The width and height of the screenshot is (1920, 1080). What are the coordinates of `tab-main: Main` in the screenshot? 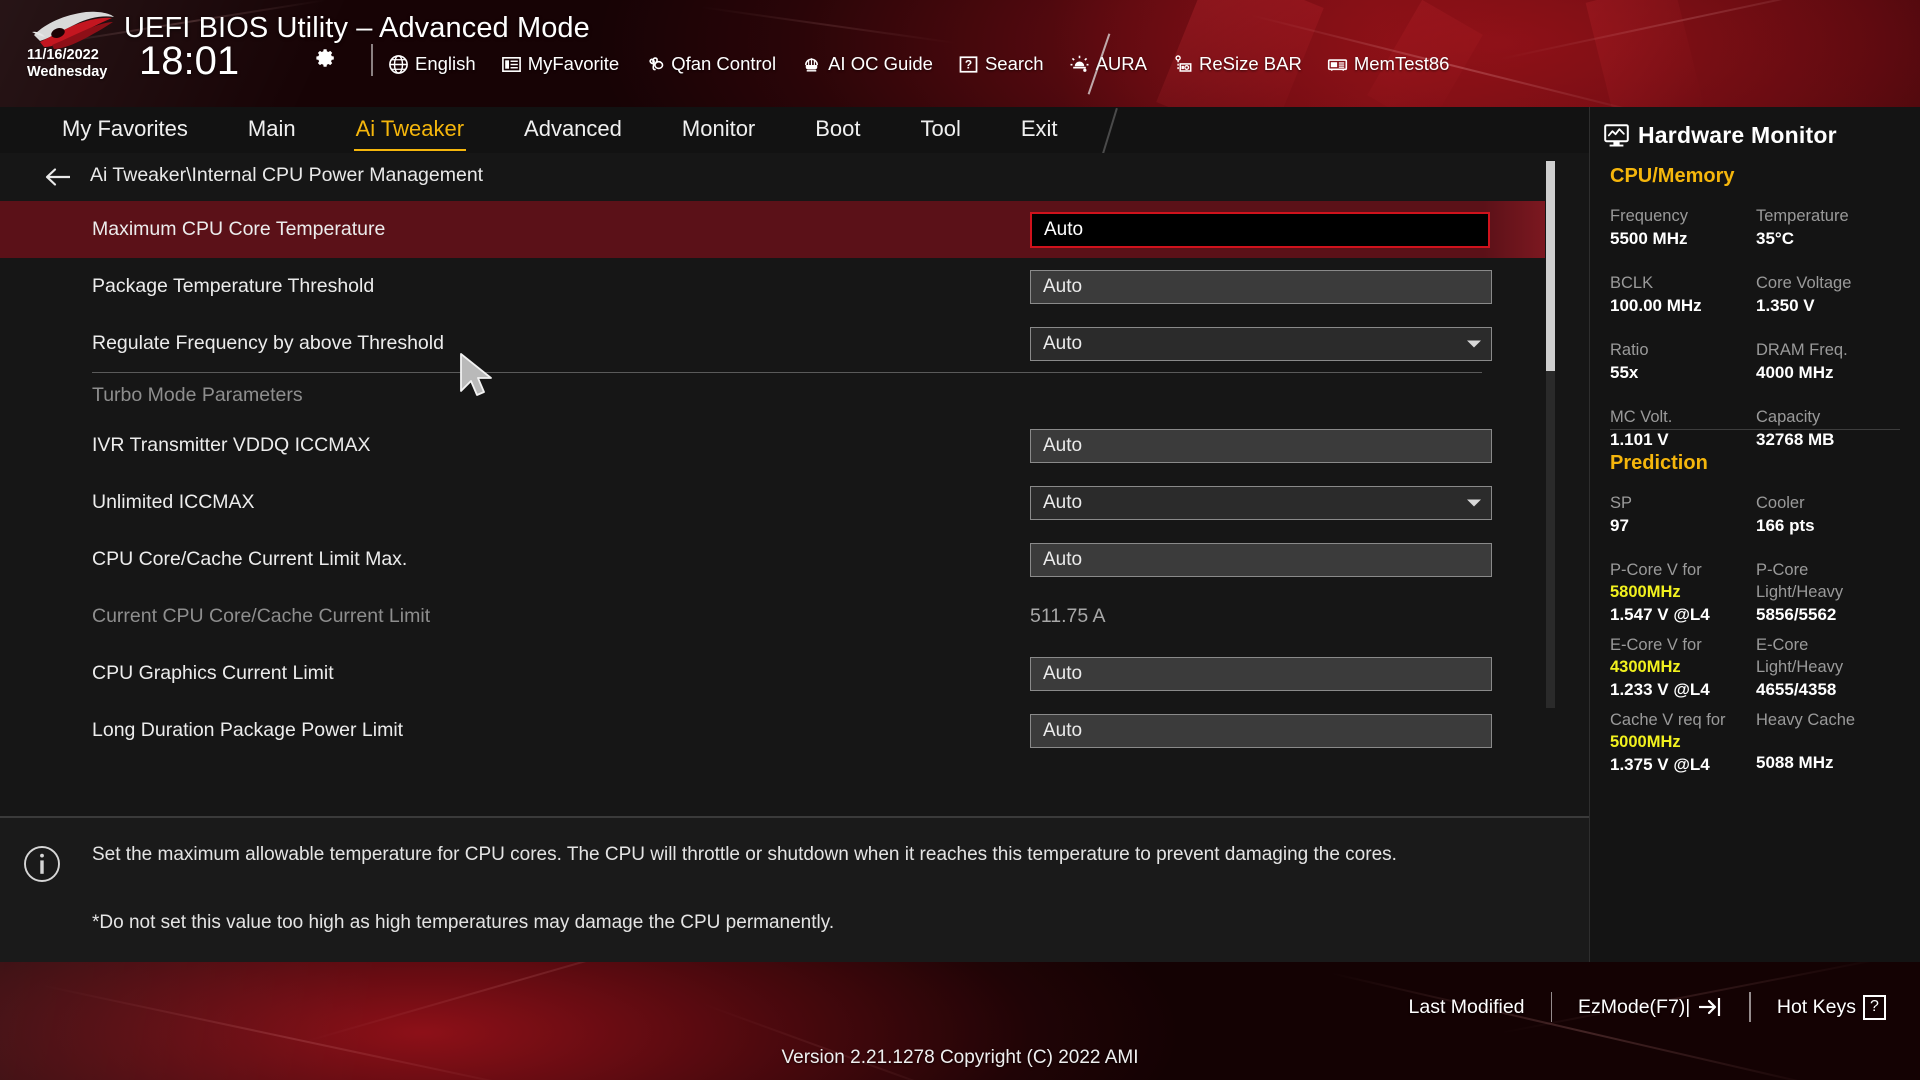 It's located at (272, 130).